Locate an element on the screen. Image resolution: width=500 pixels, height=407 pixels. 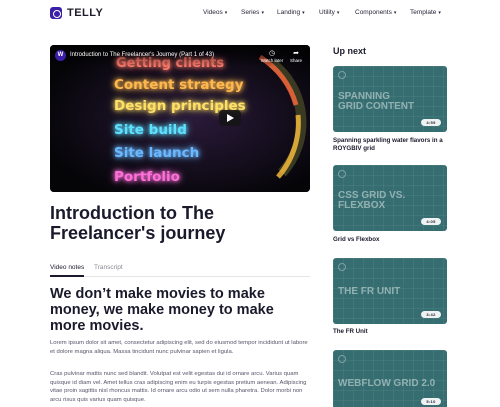
logo-icon is located at coordinates (56, 13).